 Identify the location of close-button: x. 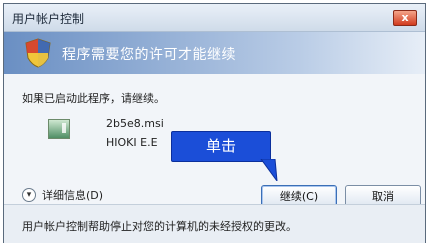
(405, 18).